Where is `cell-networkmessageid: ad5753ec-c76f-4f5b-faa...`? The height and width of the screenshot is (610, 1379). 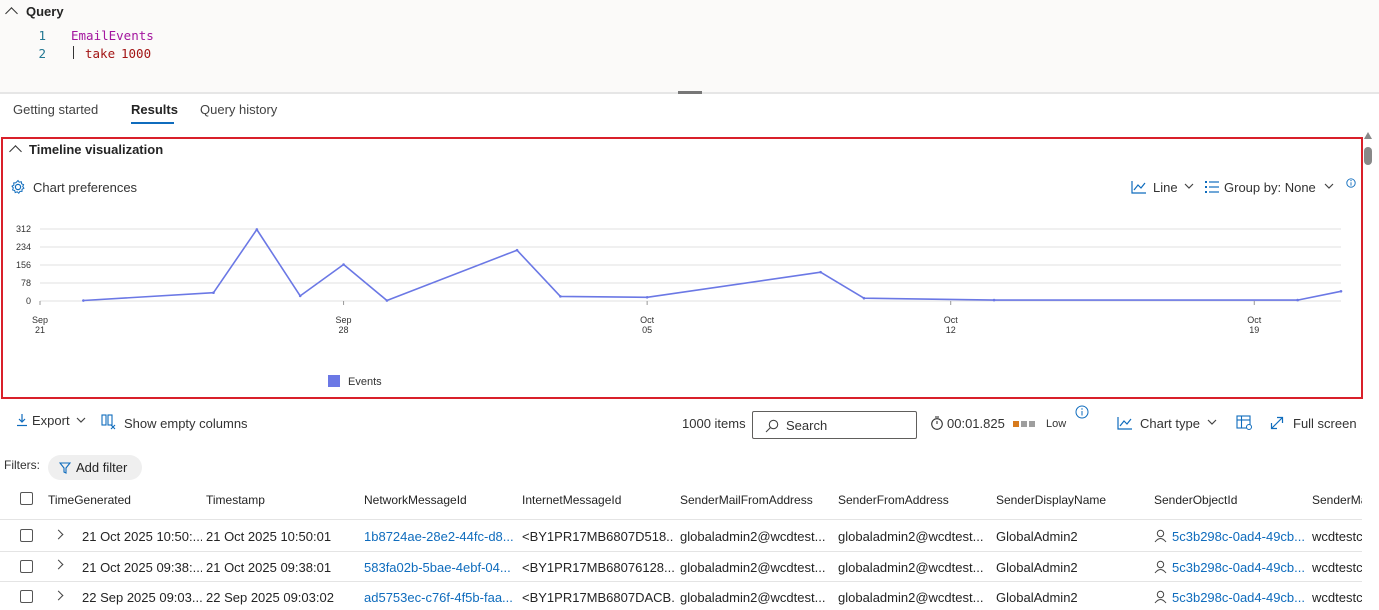
cell-networkmessageid: ad5753ec-c76f-4f5b-faa... is located at coordinates (440, 597).